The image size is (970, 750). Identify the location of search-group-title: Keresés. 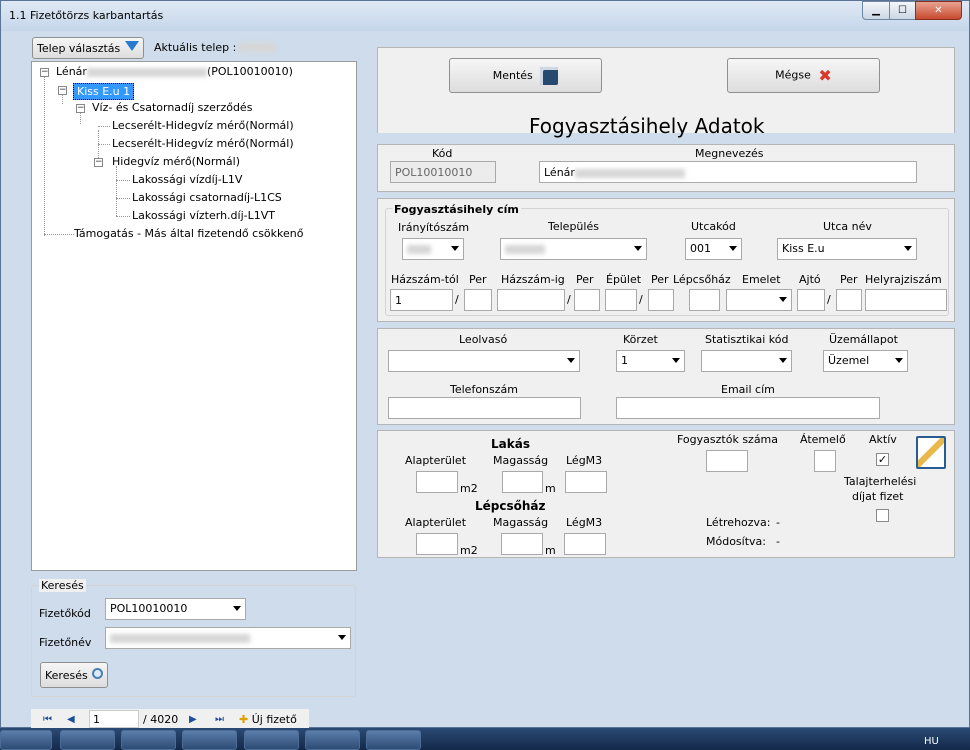
(62, 585).